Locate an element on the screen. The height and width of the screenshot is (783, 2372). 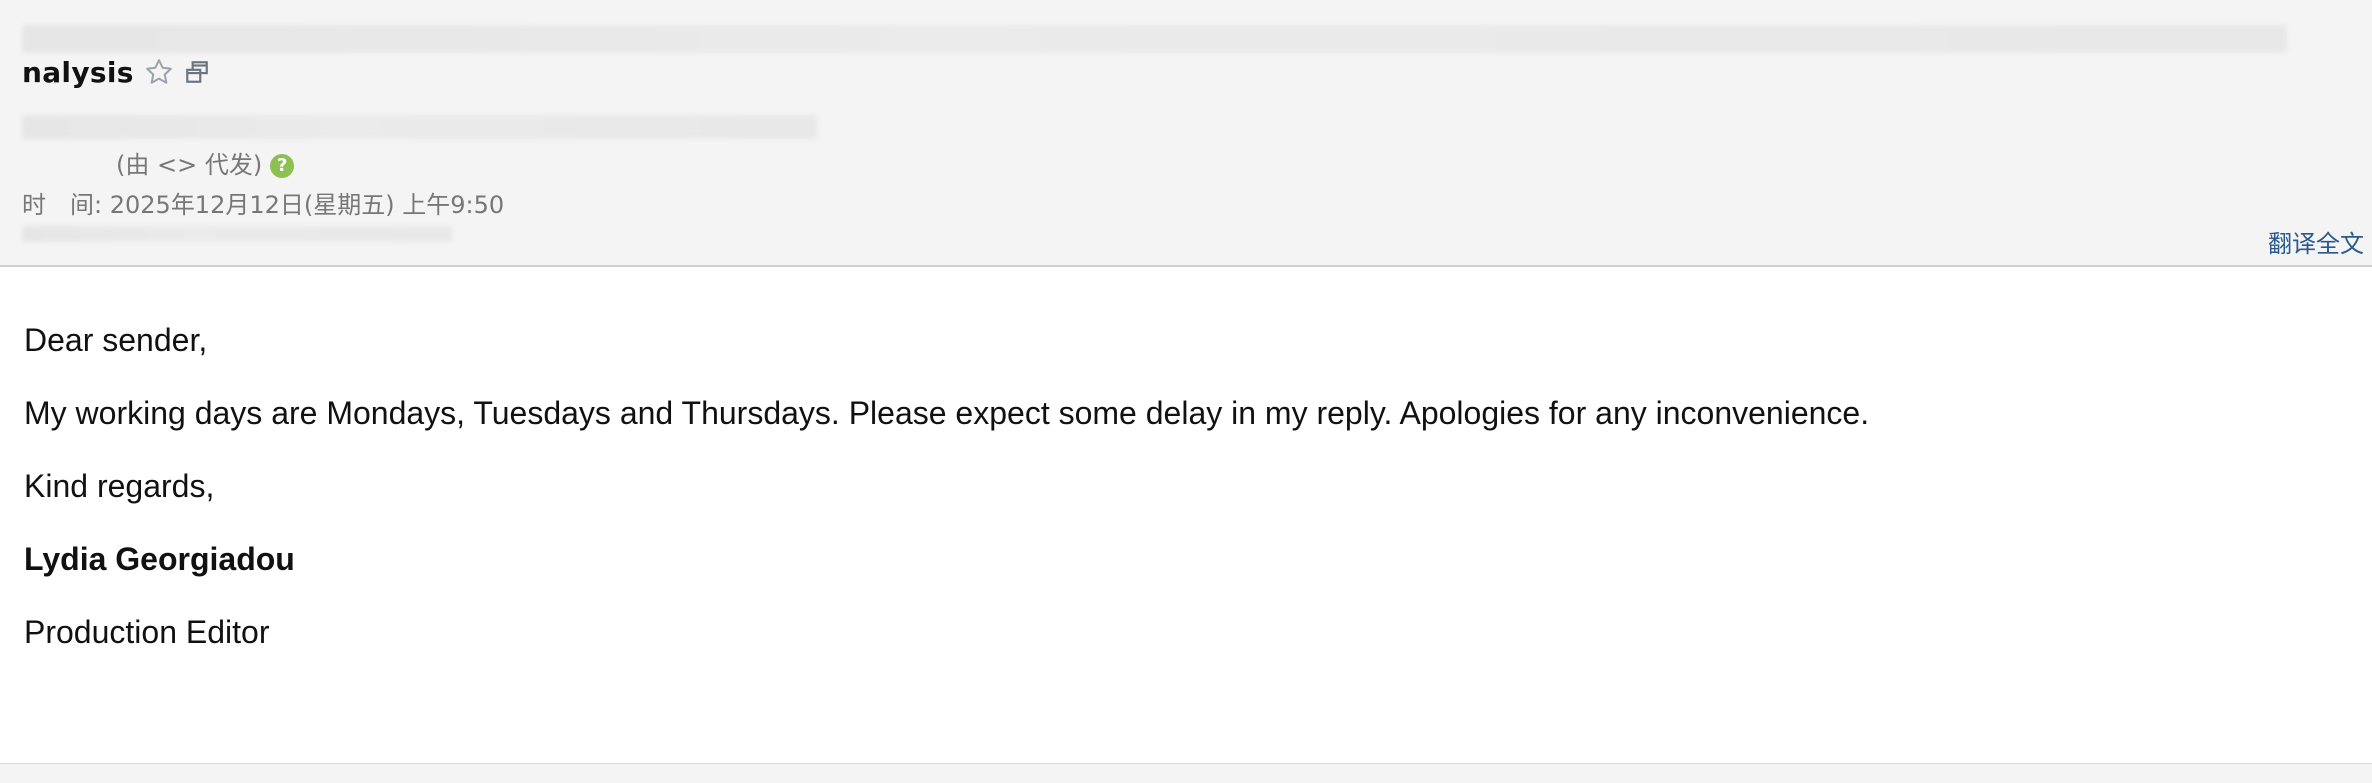
sender-via-text: (由 <> 代发) is located at coordinates (189, 165).